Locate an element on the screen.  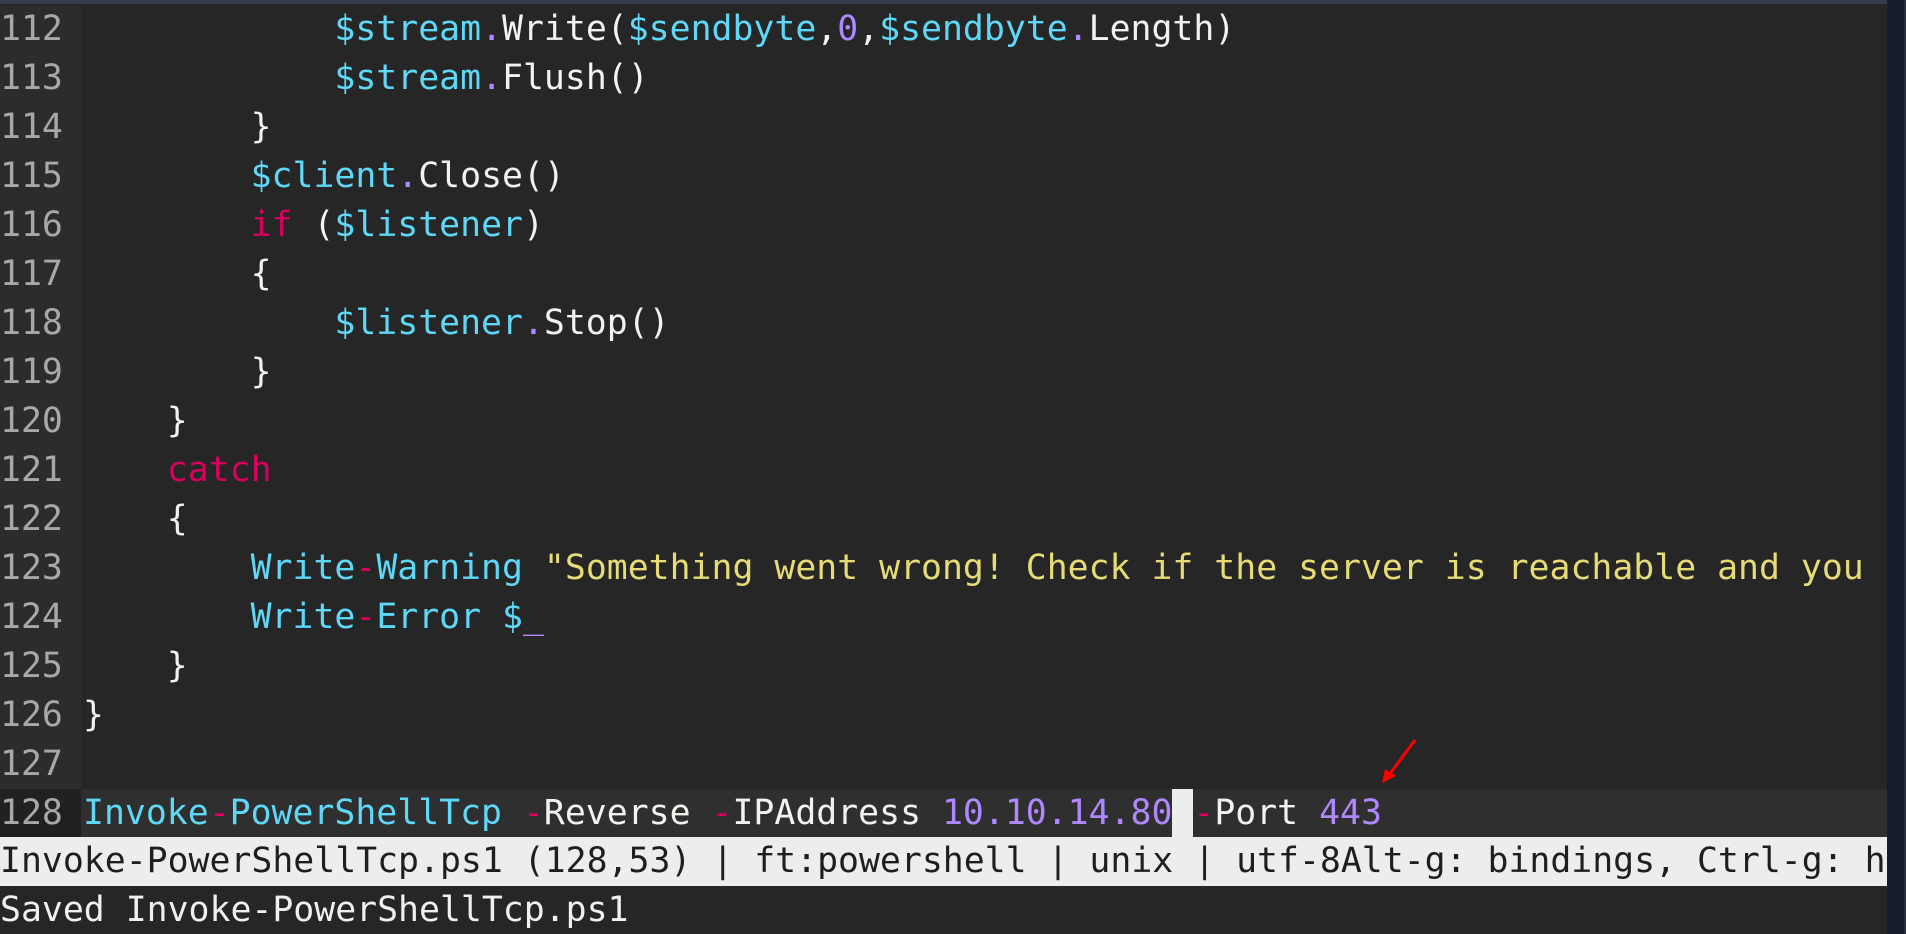
code-line: 126} is located at coordinates (943, 715).